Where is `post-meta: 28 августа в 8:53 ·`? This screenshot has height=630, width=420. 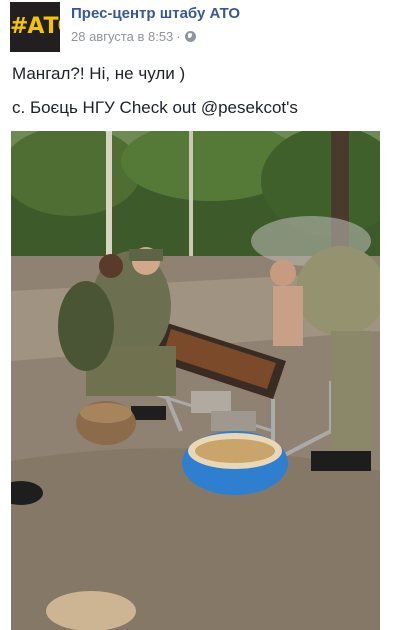 post-meta: 28 августа в 8:53 · is located at coordinates (133, 37).